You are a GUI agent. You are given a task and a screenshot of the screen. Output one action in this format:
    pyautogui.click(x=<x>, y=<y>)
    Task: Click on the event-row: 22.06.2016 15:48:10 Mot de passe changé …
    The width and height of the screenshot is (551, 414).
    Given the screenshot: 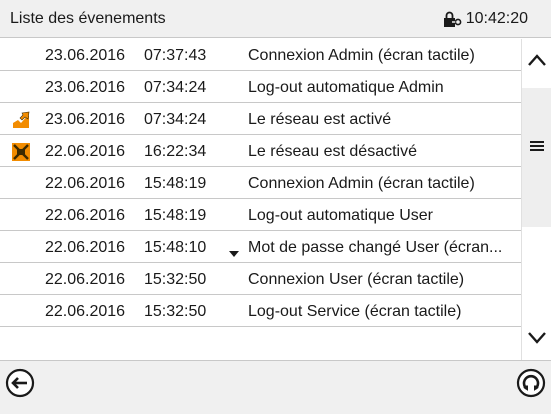 What is the action you would take?
    pyautogui.click(x=260, y=247)
    